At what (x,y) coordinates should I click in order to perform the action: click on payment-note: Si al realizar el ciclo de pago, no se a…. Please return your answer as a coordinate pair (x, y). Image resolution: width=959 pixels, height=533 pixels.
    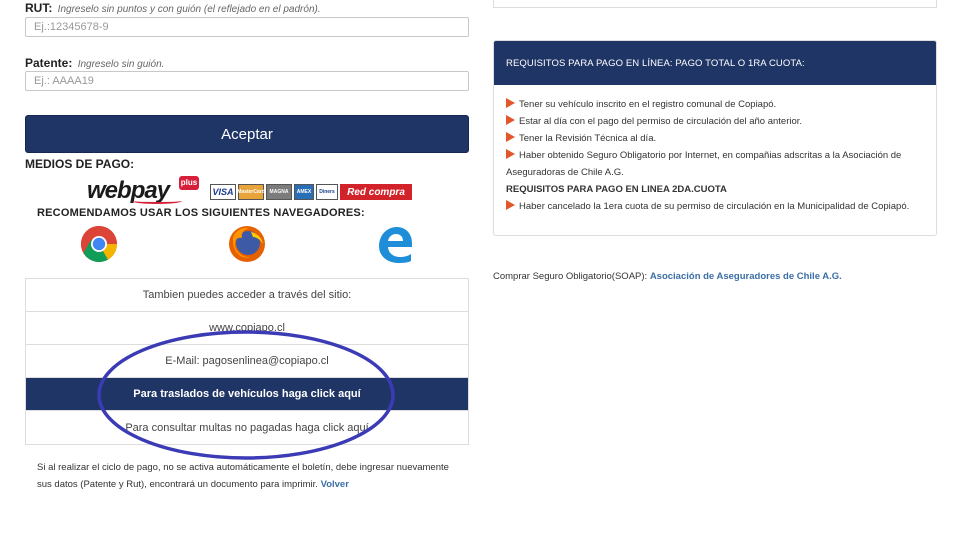
    Looking at the image, I should click on (243, 476).